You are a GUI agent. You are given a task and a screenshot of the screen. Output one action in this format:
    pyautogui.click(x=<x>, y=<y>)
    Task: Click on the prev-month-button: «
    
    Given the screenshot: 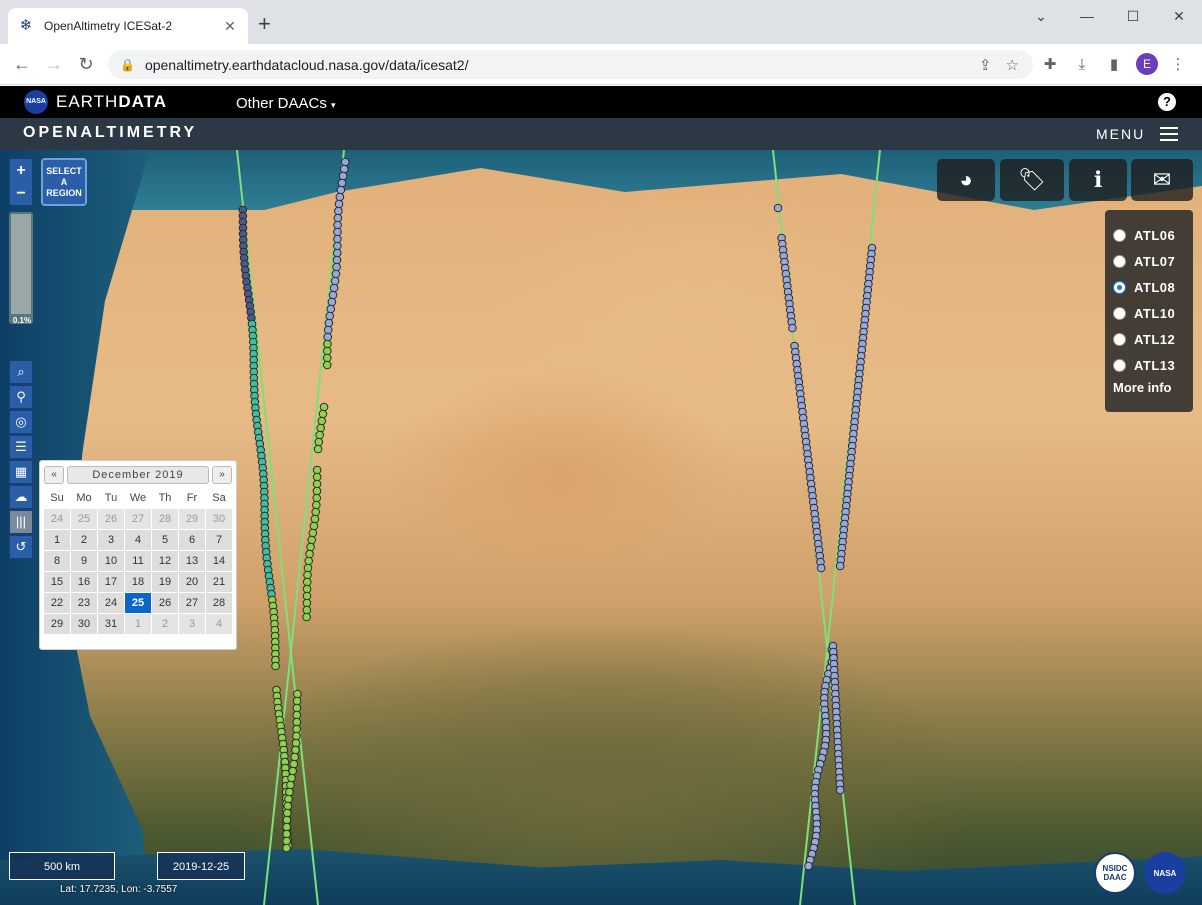 What is the action you would take?
    pyautogui.click(x=54, y=475)
    